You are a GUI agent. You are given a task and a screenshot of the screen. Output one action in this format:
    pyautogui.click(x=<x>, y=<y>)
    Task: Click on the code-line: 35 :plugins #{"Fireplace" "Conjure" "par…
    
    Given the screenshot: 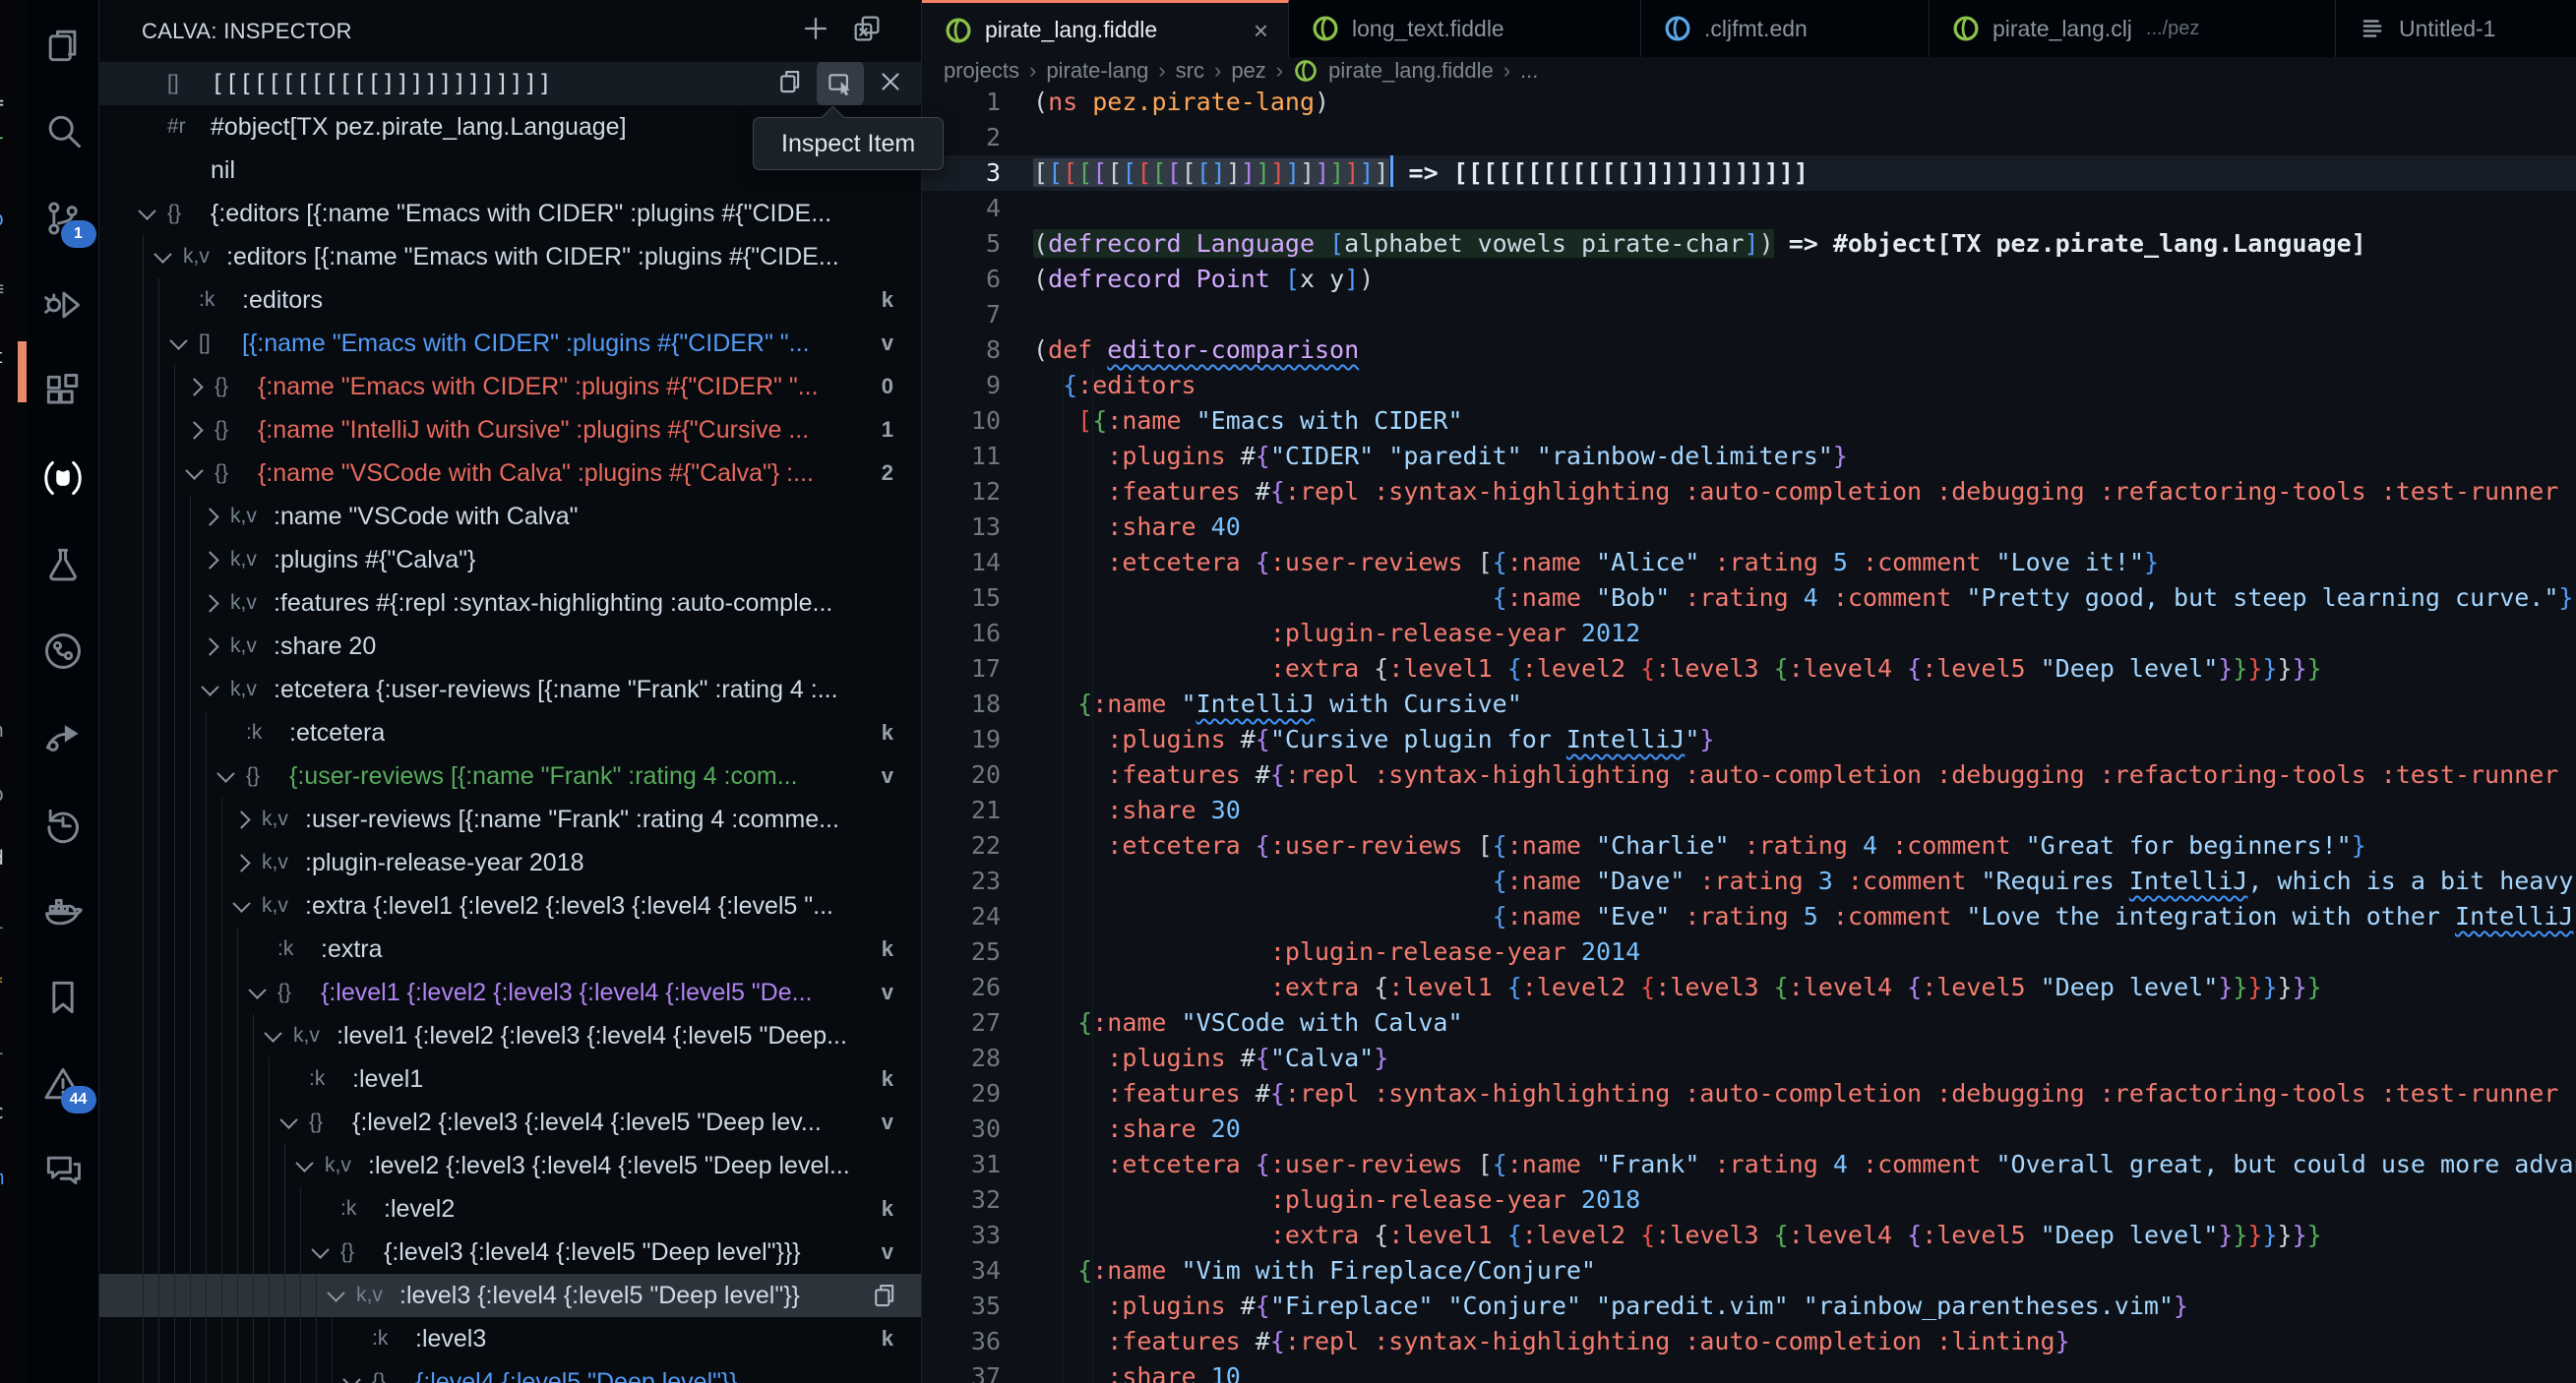 What is the action you would take?
    pyautogui.click(x=1749, y=1306)
    